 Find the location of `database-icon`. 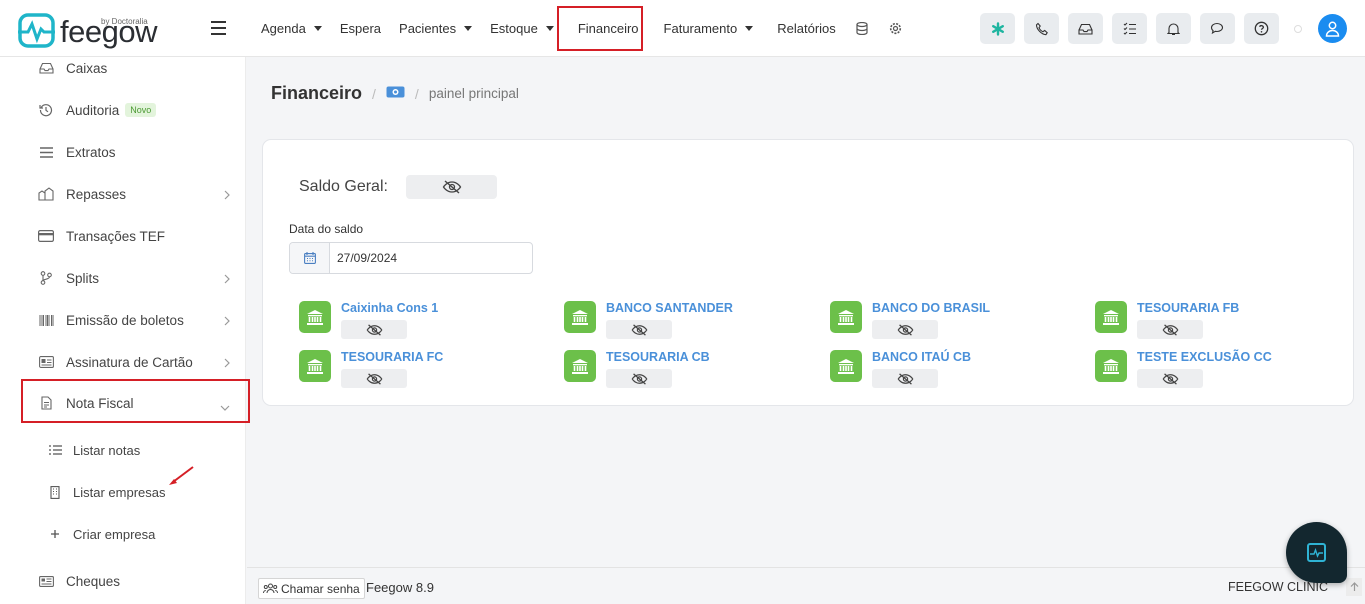

database-icon is located at coordinates (862, 28).